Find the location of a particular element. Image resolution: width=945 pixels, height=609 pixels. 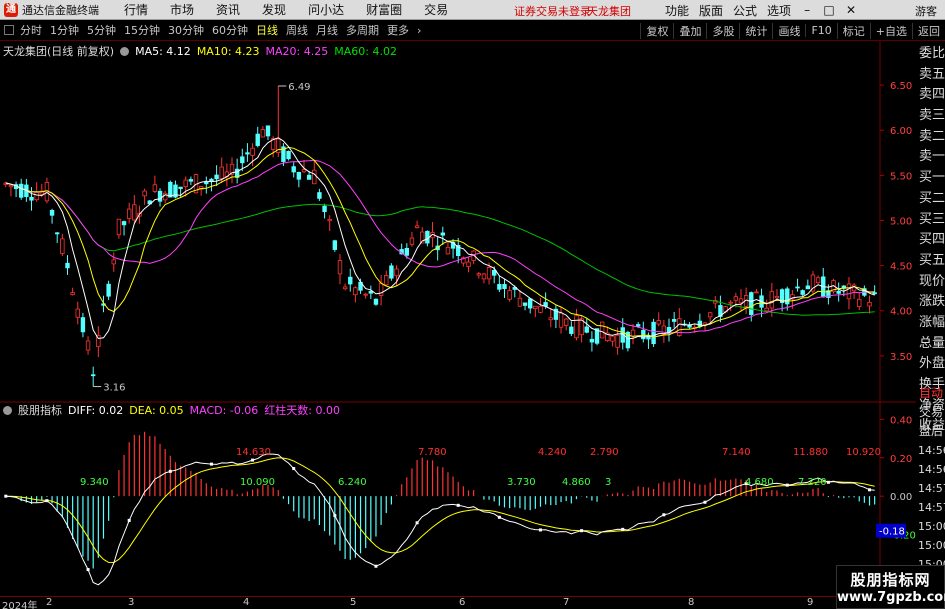

menu-item-formula: 公式 is located at coordinates (745, 10).